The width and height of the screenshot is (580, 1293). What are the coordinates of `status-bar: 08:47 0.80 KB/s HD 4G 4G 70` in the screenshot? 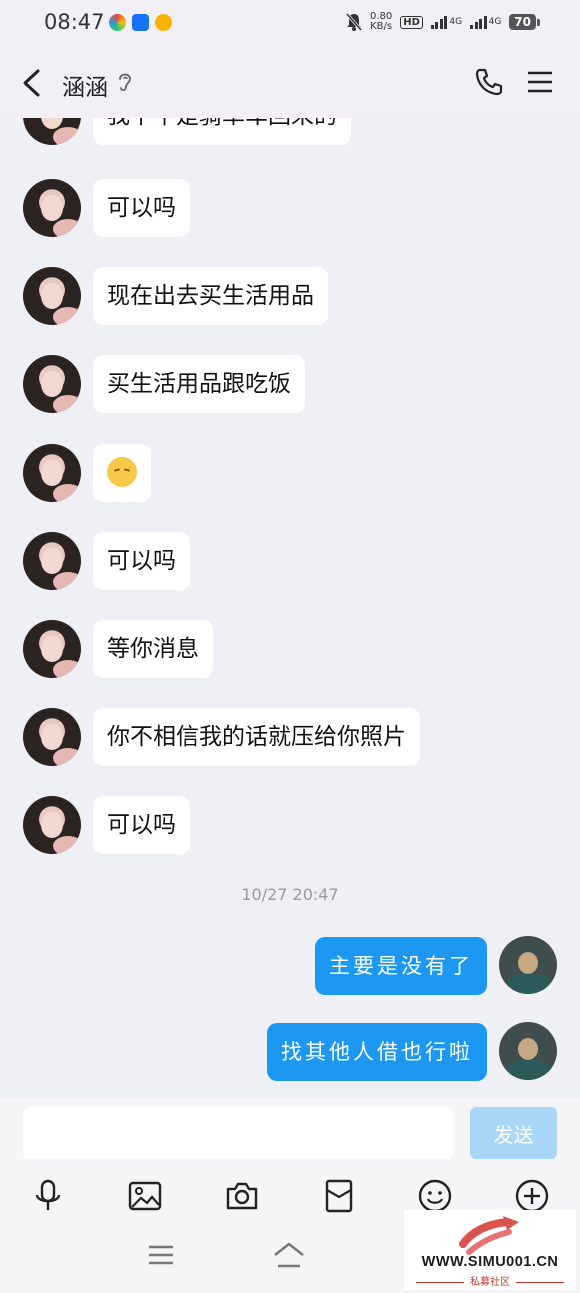 It's located at (290, 23).